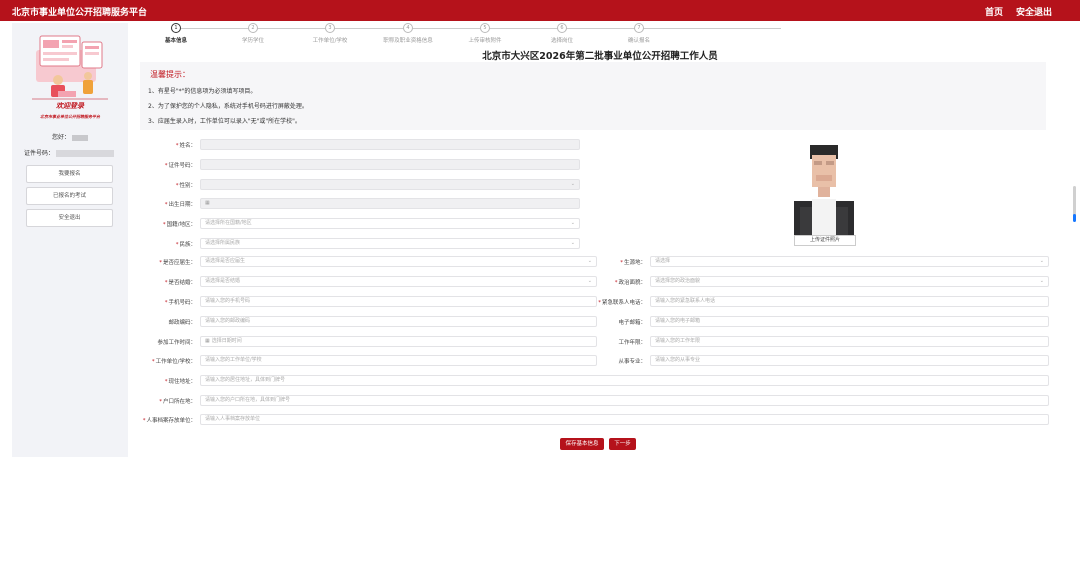  I want to click on name-field, so click(390, 144).